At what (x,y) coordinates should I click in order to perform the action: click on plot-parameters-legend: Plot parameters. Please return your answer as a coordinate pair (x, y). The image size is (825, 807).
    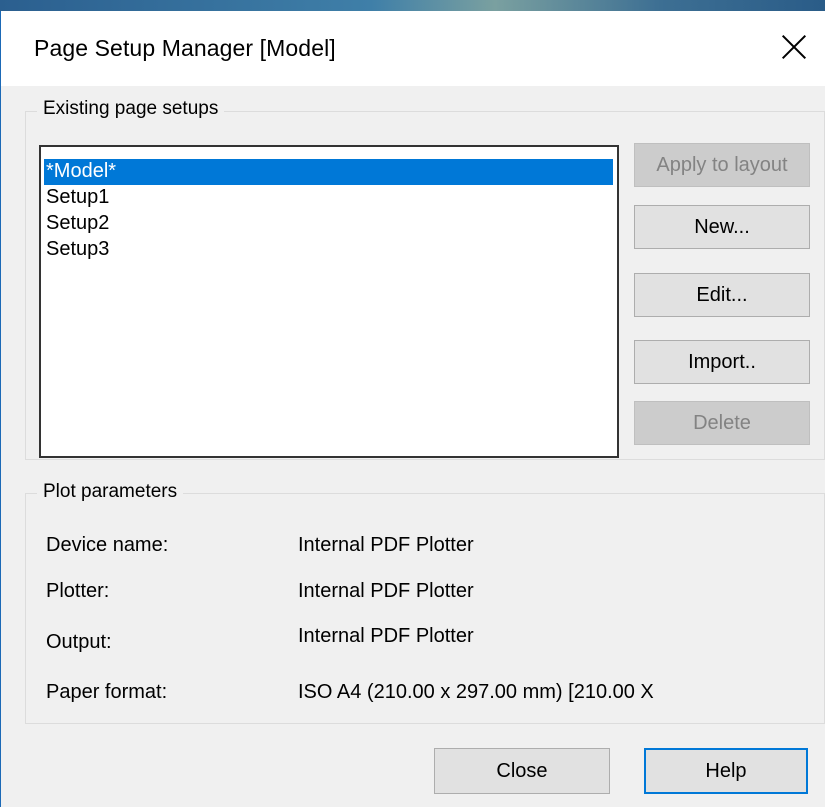
    Looking at the image, I should click on (110, 492).